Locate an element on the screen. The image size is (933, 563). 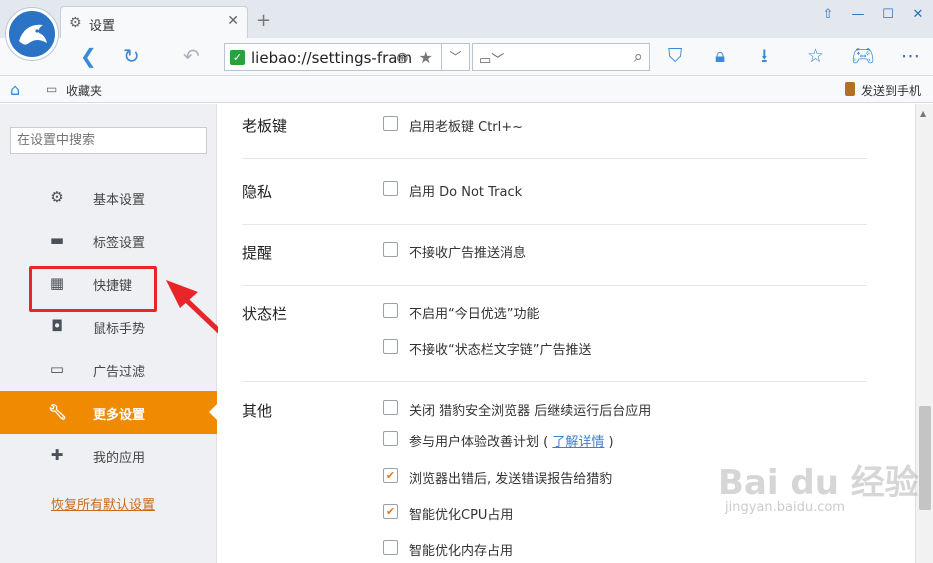
section-title-boss-key: 老板键 is located at coordinates (265, 126).